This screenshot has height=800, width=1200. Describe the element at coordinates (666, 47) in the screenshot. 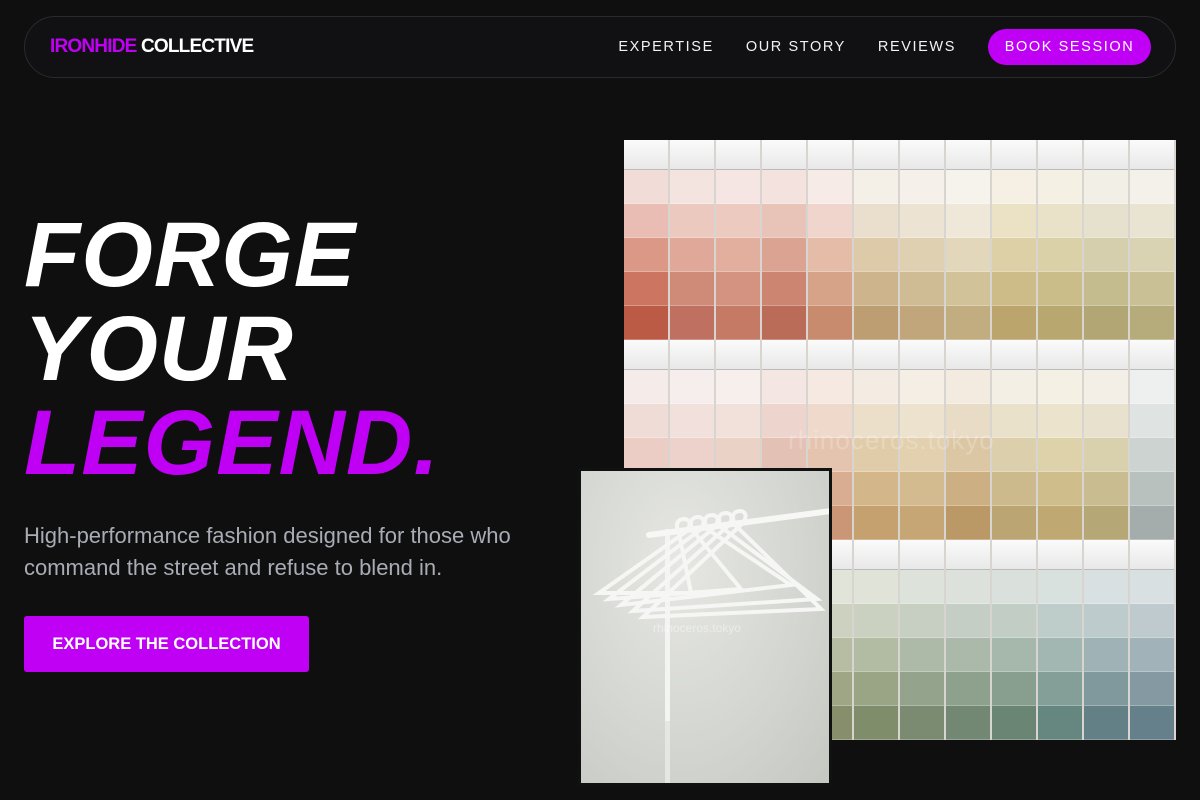

I see `nav-link-expertise: EXPERTISE` at that location.